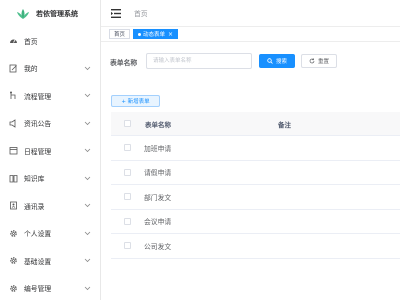 The height and width of the screenshot is (300, 400). I want to click on brand: 若依管理系统, so click(50, 13).